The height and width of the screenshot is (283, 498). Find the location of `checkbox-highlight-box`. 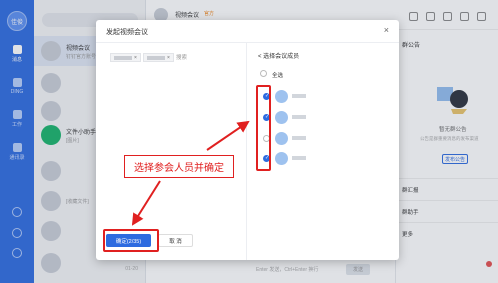

checkbox-highlight-box is located at coordinates (263, 128).